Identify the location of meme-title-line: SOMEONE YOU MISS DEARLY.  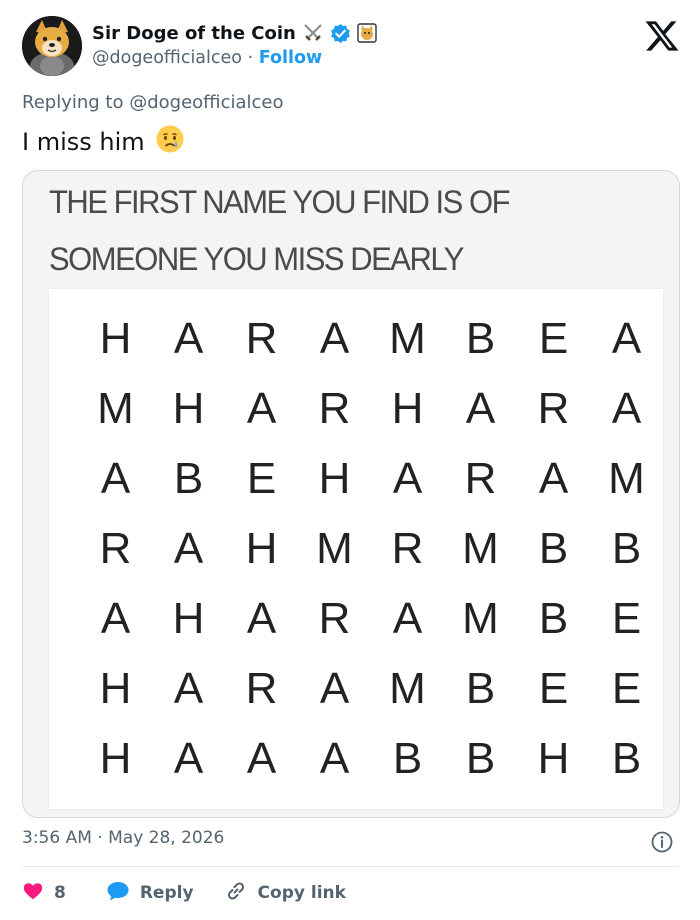
(256, 259).